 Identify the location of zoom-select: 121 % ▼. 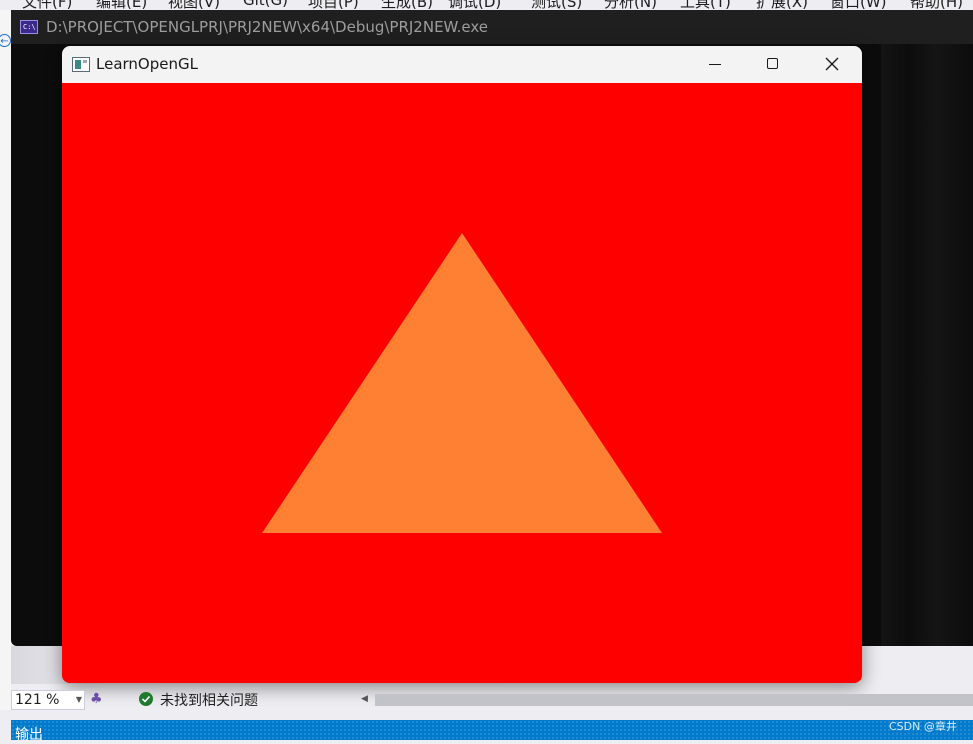
(48, 700).